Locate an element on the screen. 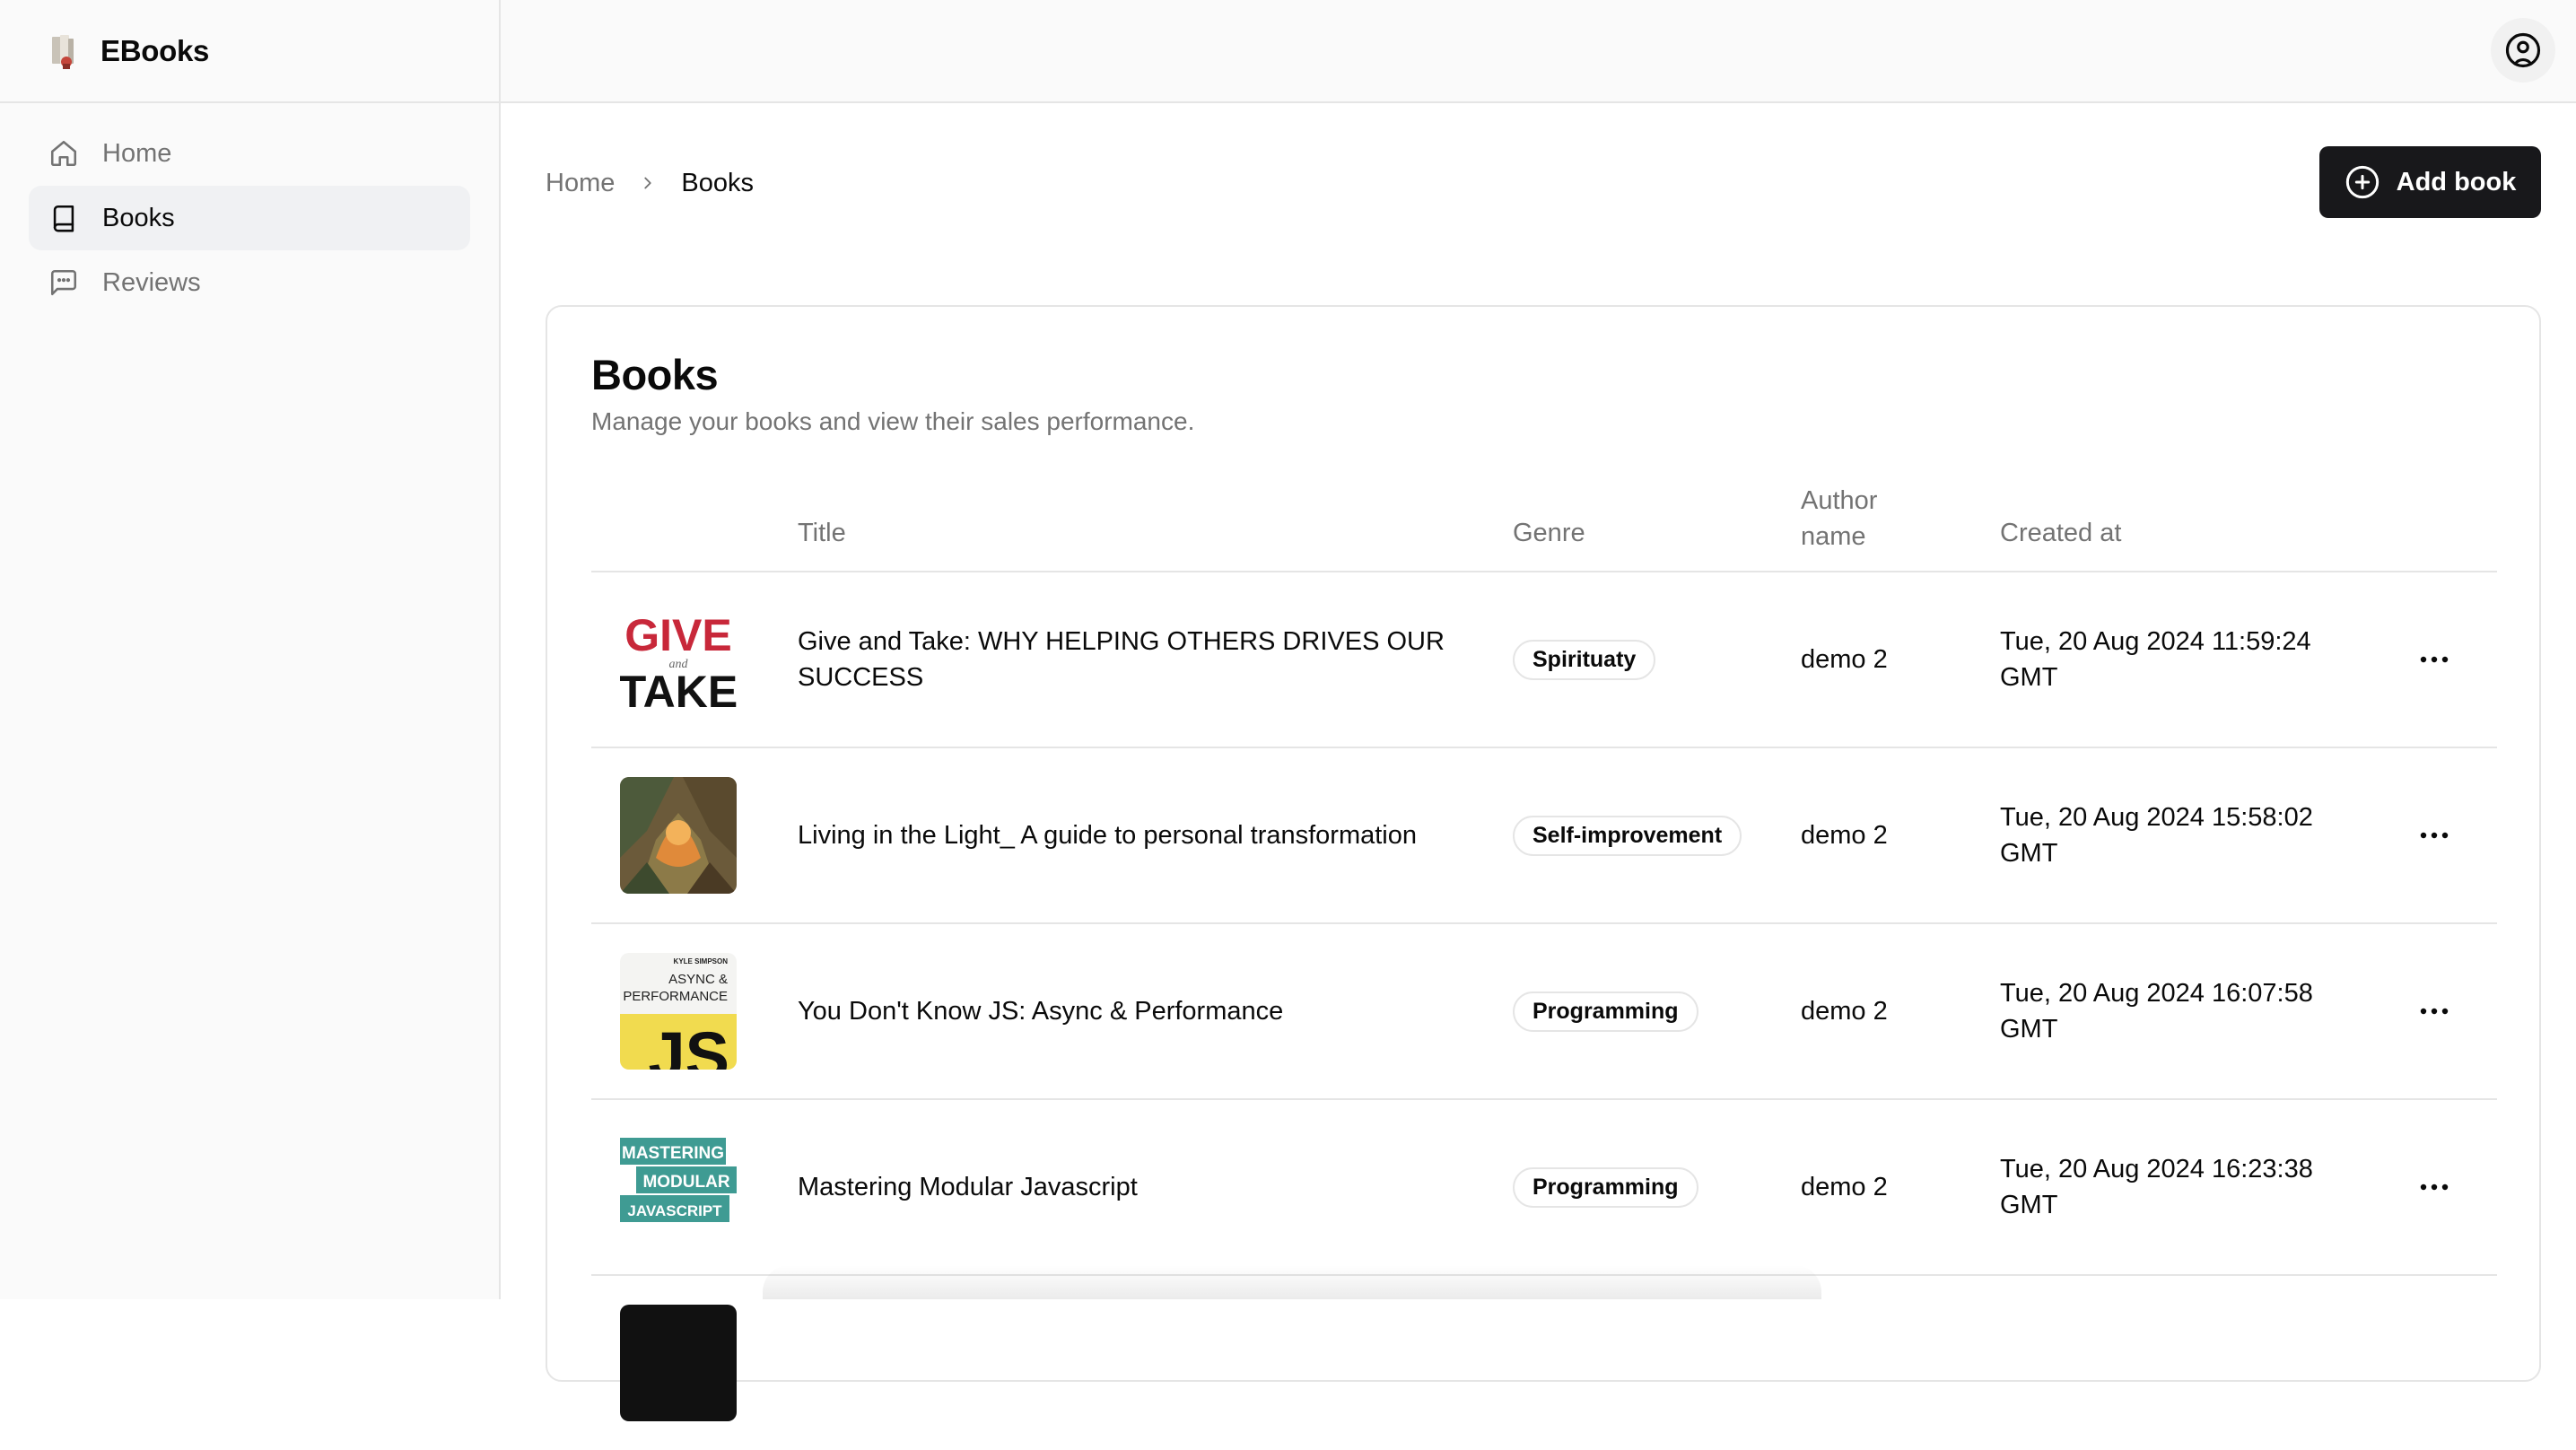 This screenshot has width=2576, height=1450. sidebar-item-reviews: Reviews is located at coordinates (250, 282).